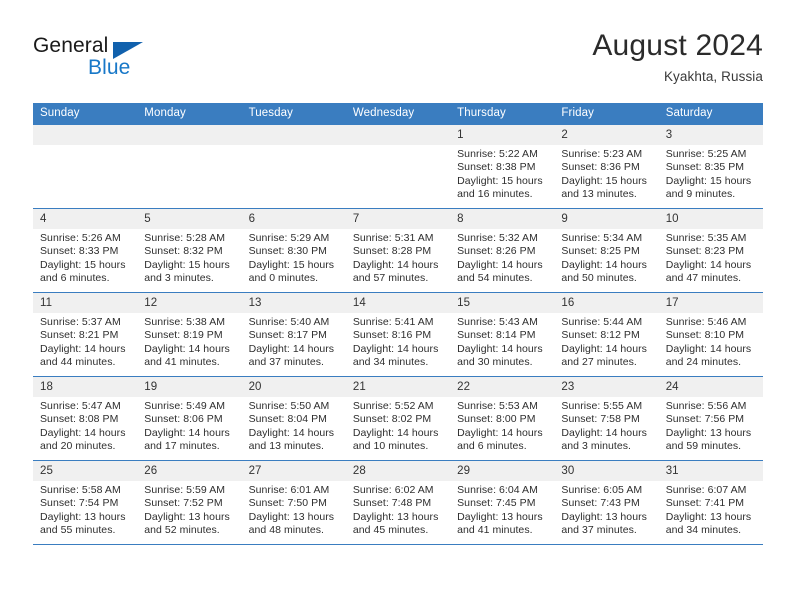  Describe the element at coordinates (600, 335) in the screenshot. I see `sunset-text: Sunset: 8:12 PM` at that location.